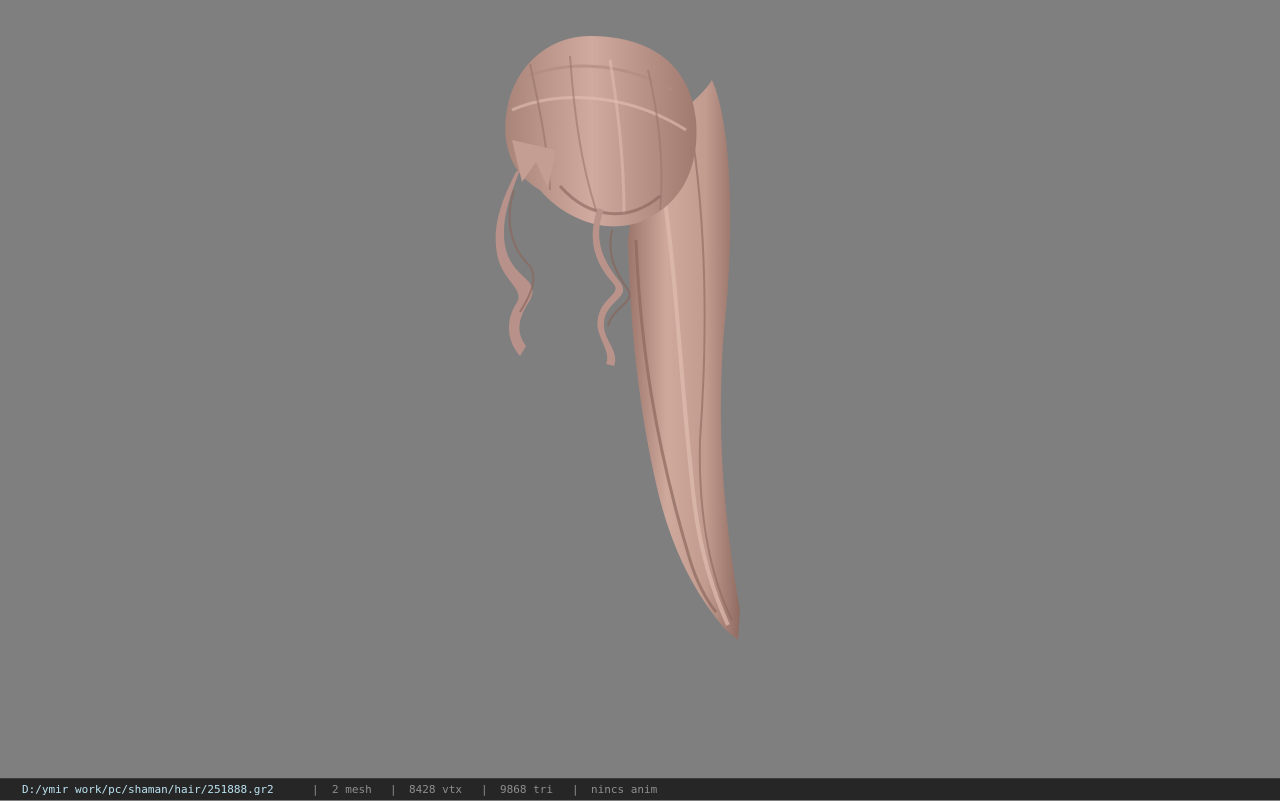  What do you see at coordinates (526, 789) in the screenshot?
I see `triangle-count: 9868 tri` at bounding box center [526, 789].